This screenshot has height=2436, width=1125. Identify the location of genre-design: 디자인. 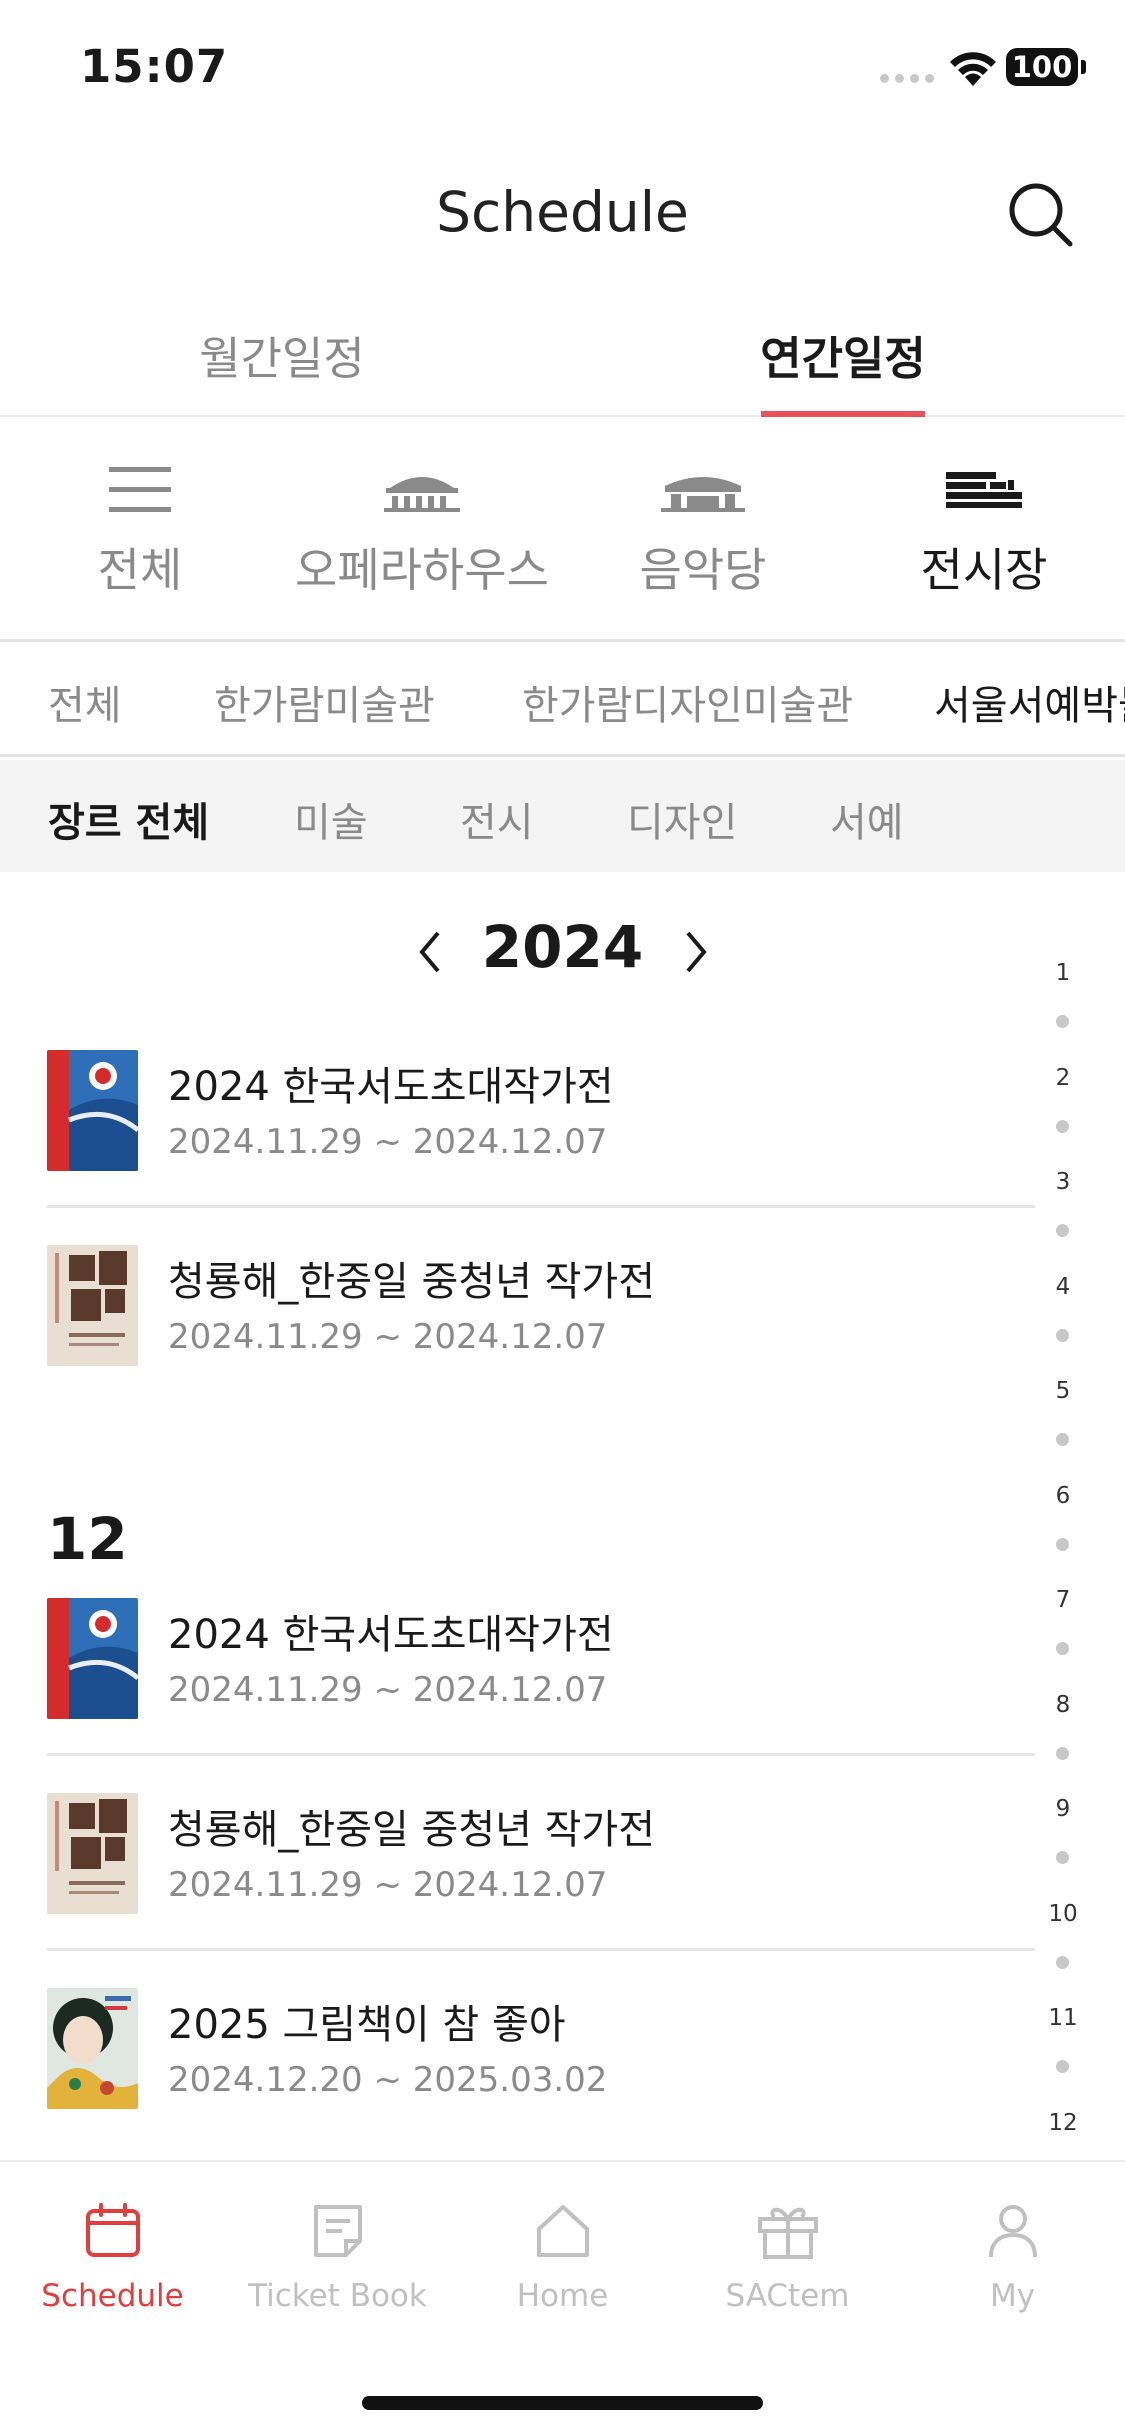
(682, 819).